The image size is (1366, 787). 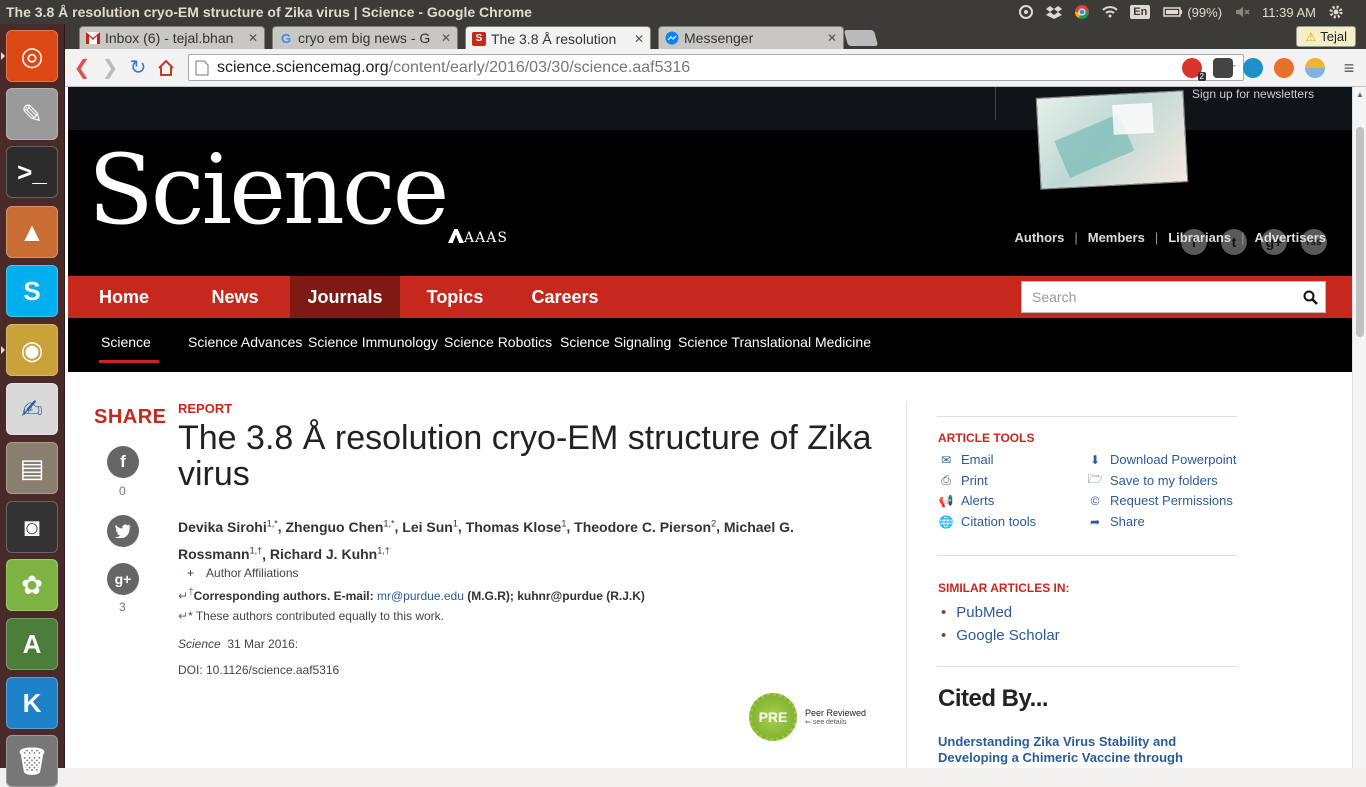 What do you see at coordinates (1054, 12) in the screenshot?
I see `dropbox-icon` at bounding box center [1054, 12].